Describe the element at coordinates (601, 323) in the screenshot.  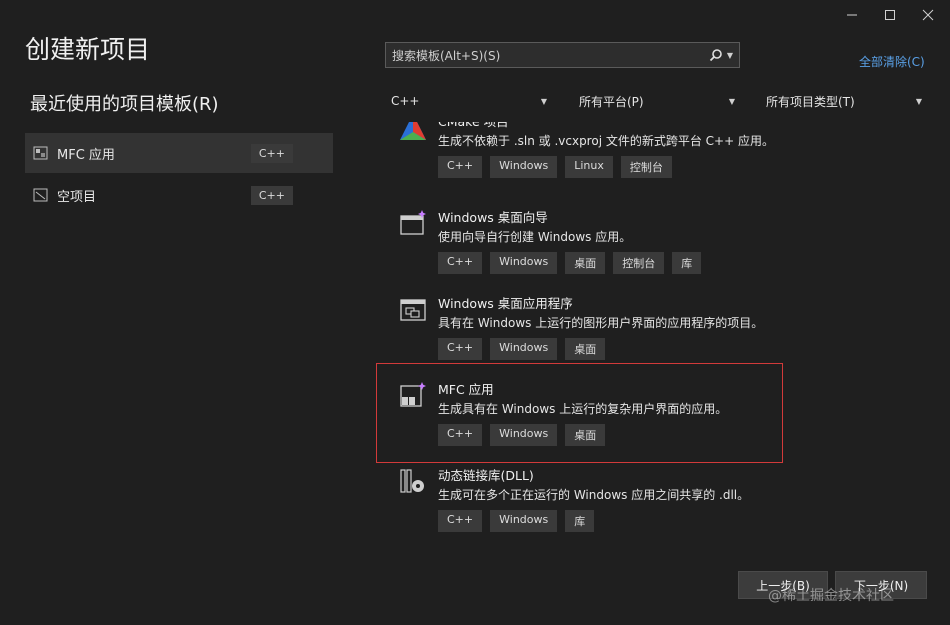
I see `template-description: 具有在 Windows 上运行的图形用户界面的应用程序的项目。` at that location.